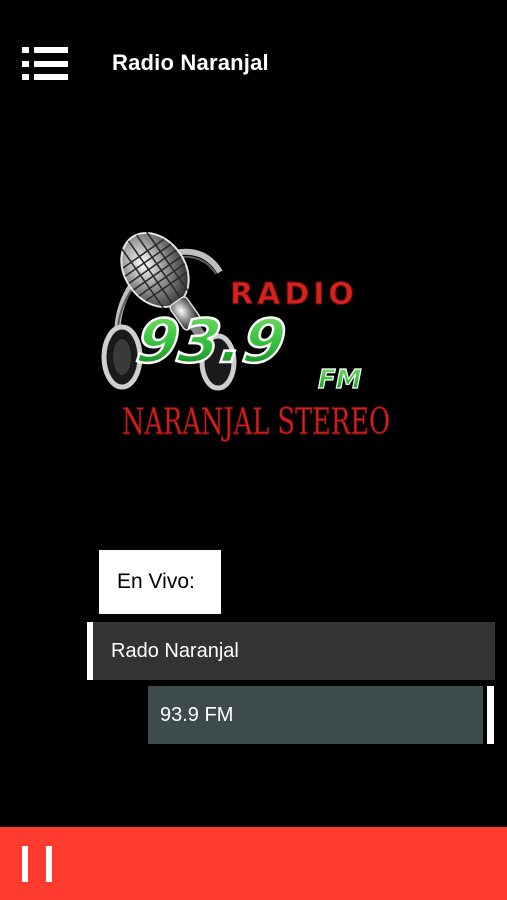  What do you see at coordinates (291, 651) in the screenshot?
I see `station-name-row: Rado Naranjal` at bounding box center [291, 651].